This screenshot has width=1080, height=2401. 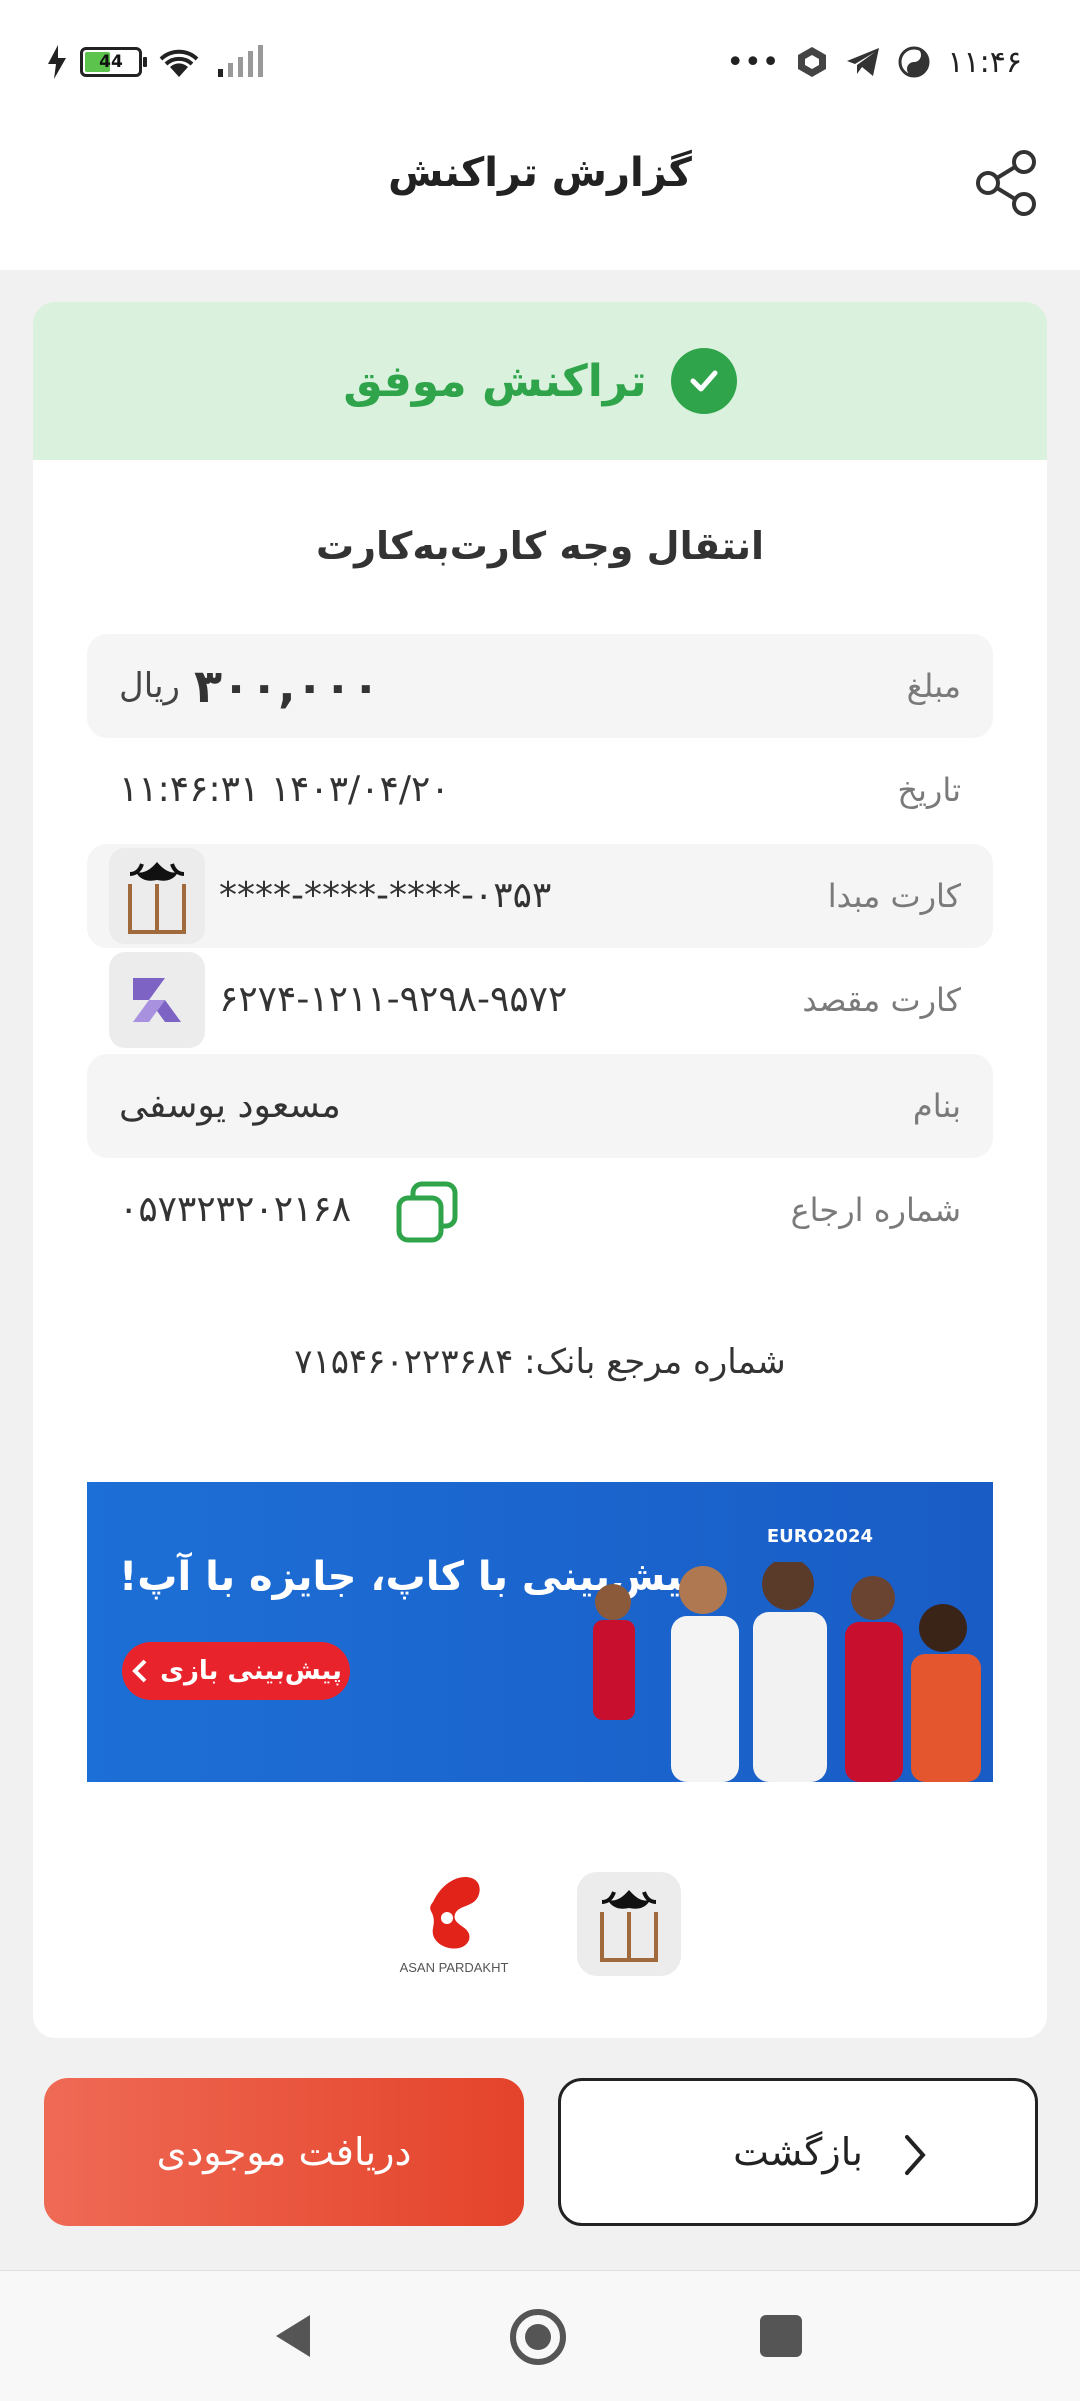 What do you see at coordinates (812, 62) in the screenshot?
I see `app-hexagon-icon` at bounding box center [812, 62].